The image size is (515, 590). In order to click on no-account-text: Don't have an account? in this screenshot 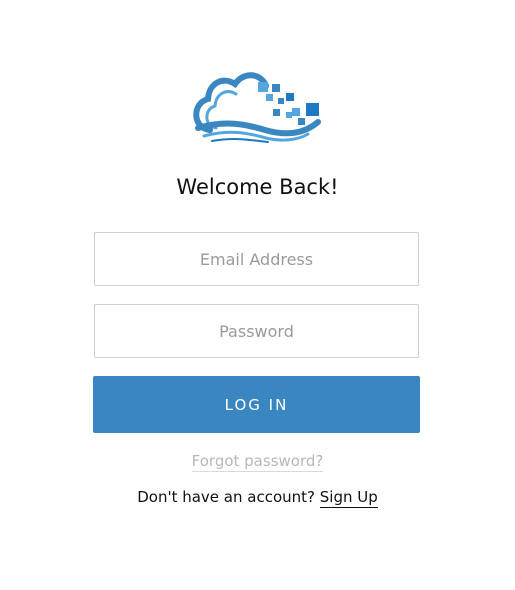, I will do `click(226, 497)`.